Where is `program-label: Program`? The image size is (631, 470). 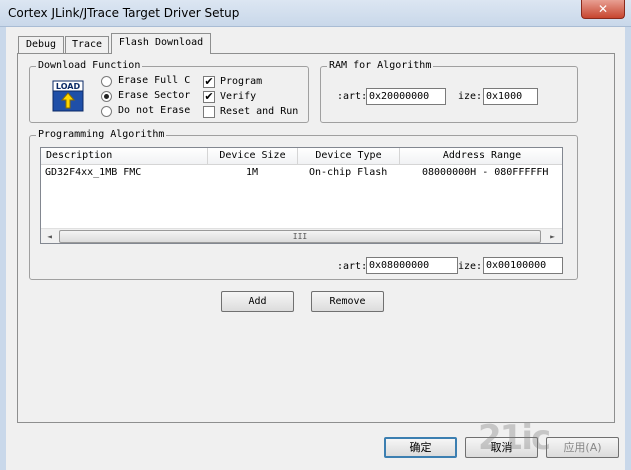
program-label: Program is located at coordinates (241, 81).